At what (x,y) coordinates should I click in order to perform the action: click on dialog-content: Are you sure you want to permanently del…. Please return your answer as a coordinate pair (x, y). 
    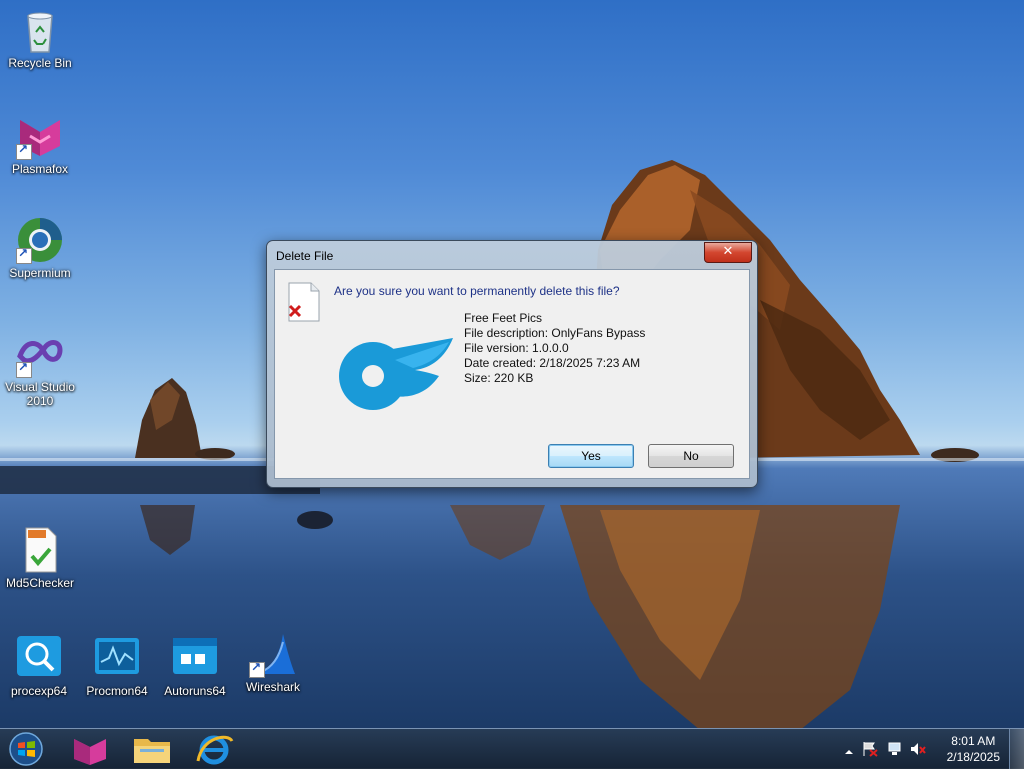
    Looking at the image, I should click on (512, 374).